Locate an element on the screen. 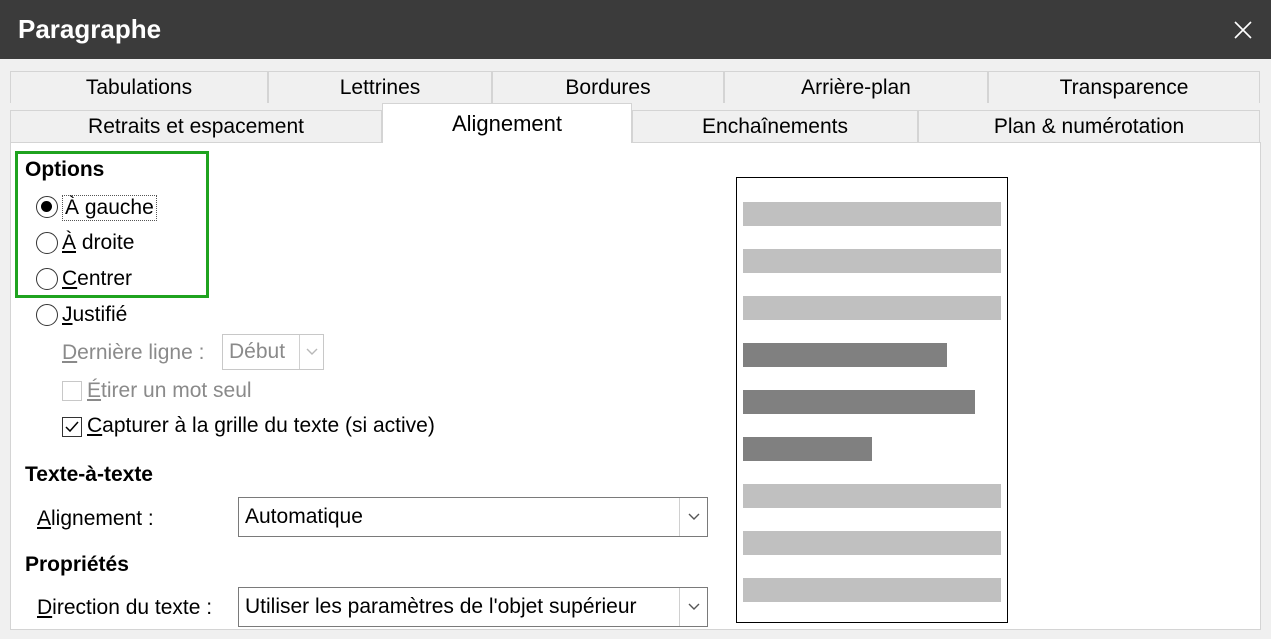 Image resolution: width=1271 pixels, height=639 pixels. radio-left is located at coordinates (47, 207).